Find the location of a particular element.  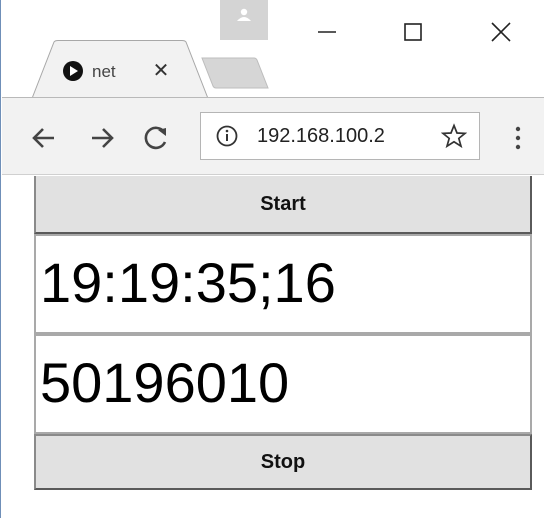

maximize-icon is located at coordinates (413, 32).